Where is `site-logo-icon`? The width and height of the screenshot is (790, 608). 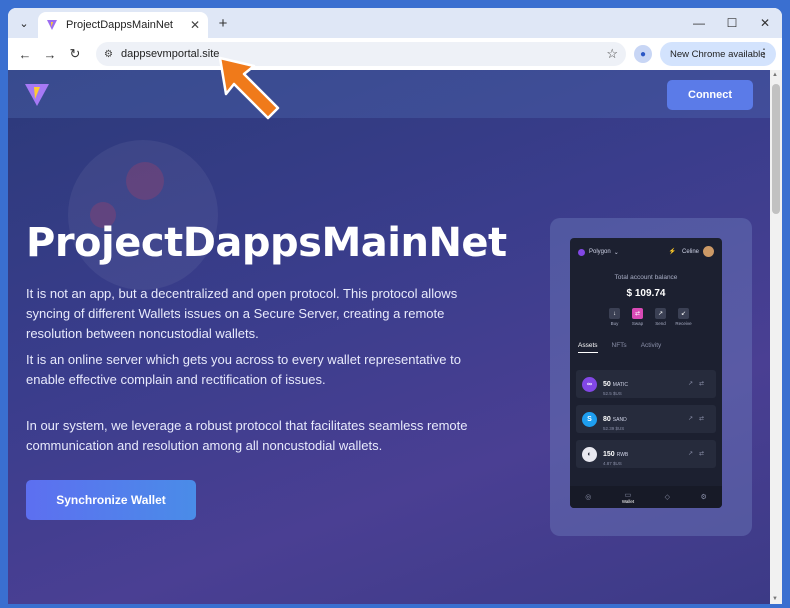 site-logo-icon is located at coordinates (37, 95).